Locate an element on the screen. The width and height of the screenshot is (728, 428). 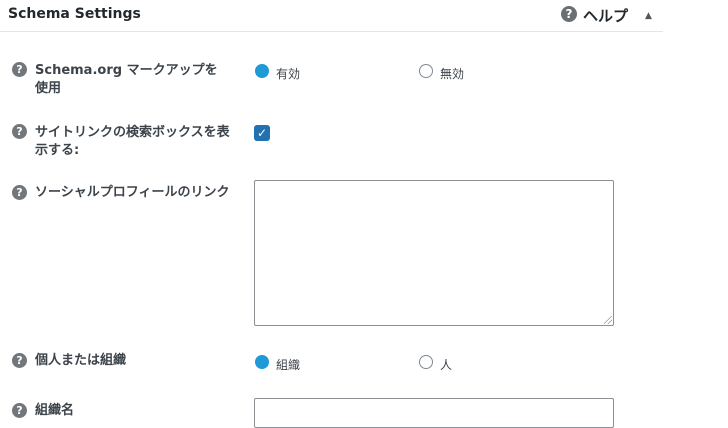
collapse-toggle-icon: ▲ is located at coordinates (648, 16).